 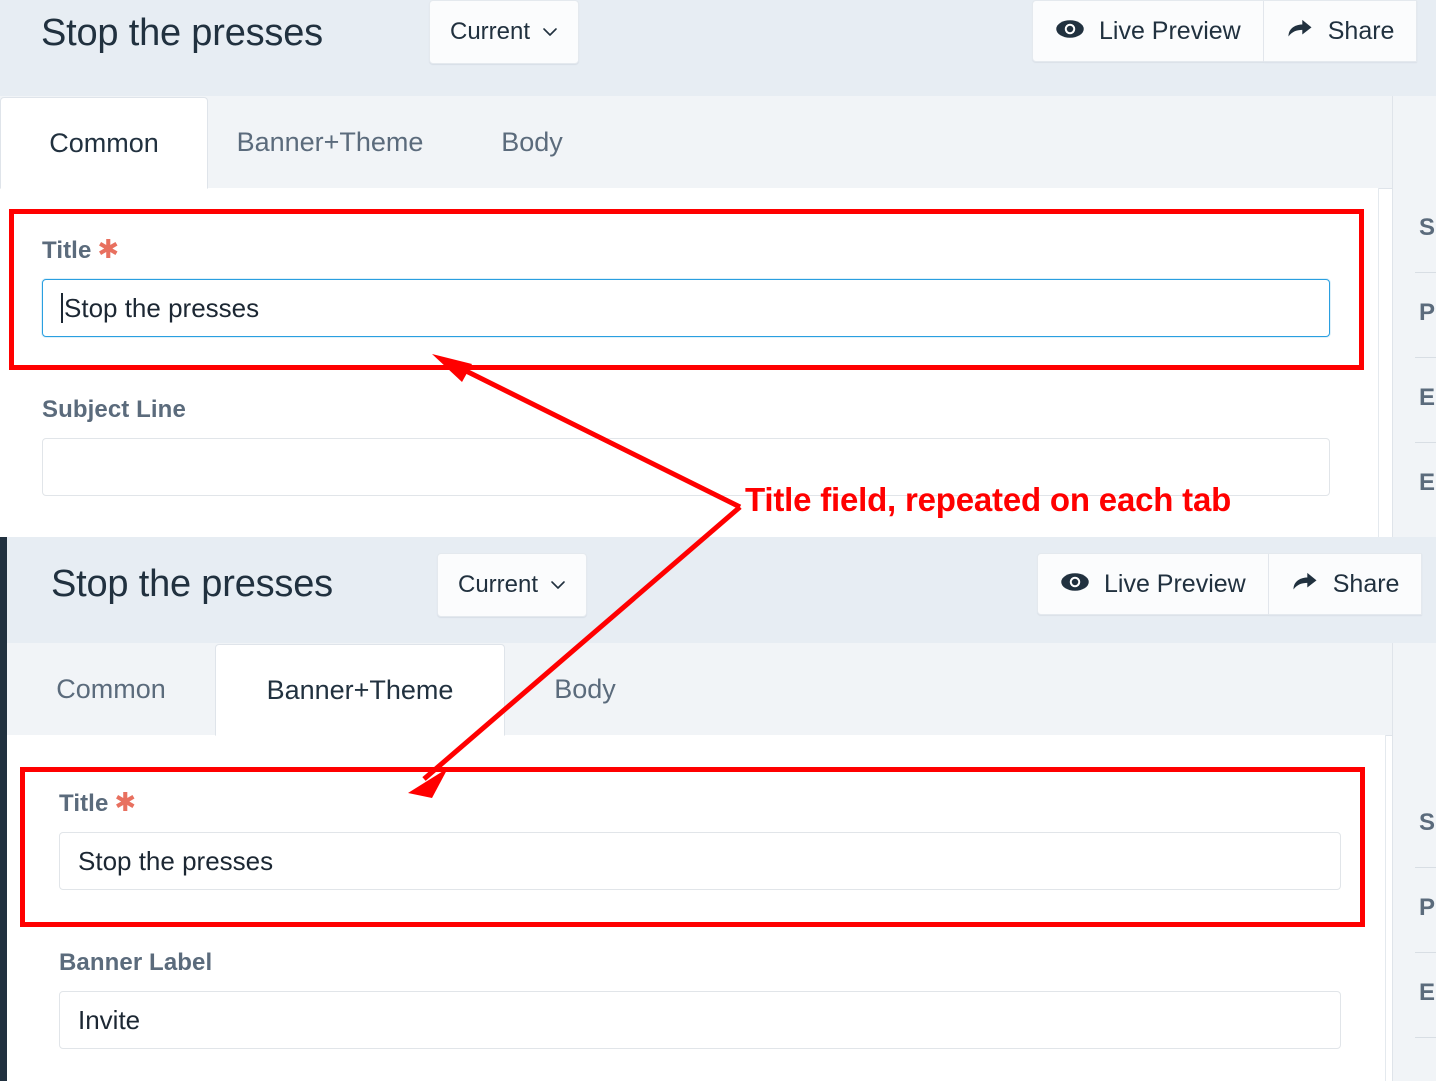 I want to click on version-selector-top: Current, so click(x=504, y=32).